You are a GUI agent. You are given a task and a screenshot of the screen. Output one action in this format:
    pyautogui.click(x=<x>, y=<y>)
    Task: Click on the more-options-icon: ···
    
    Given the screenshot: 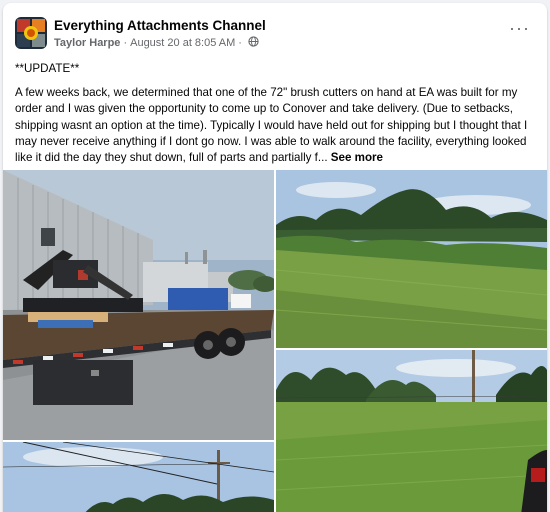 What is the action you would take?
    pyautogui.click(x=519, y=31)
    